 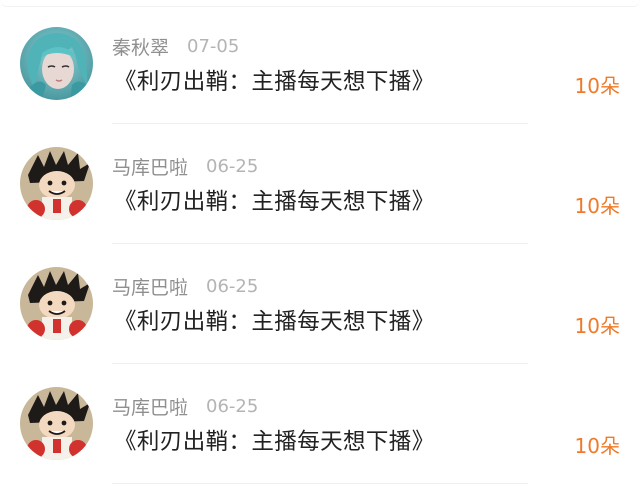 What do you see at coordinates (320, 483) in the screenshot?
I see `row-divider` at bounding box center [320, 483].